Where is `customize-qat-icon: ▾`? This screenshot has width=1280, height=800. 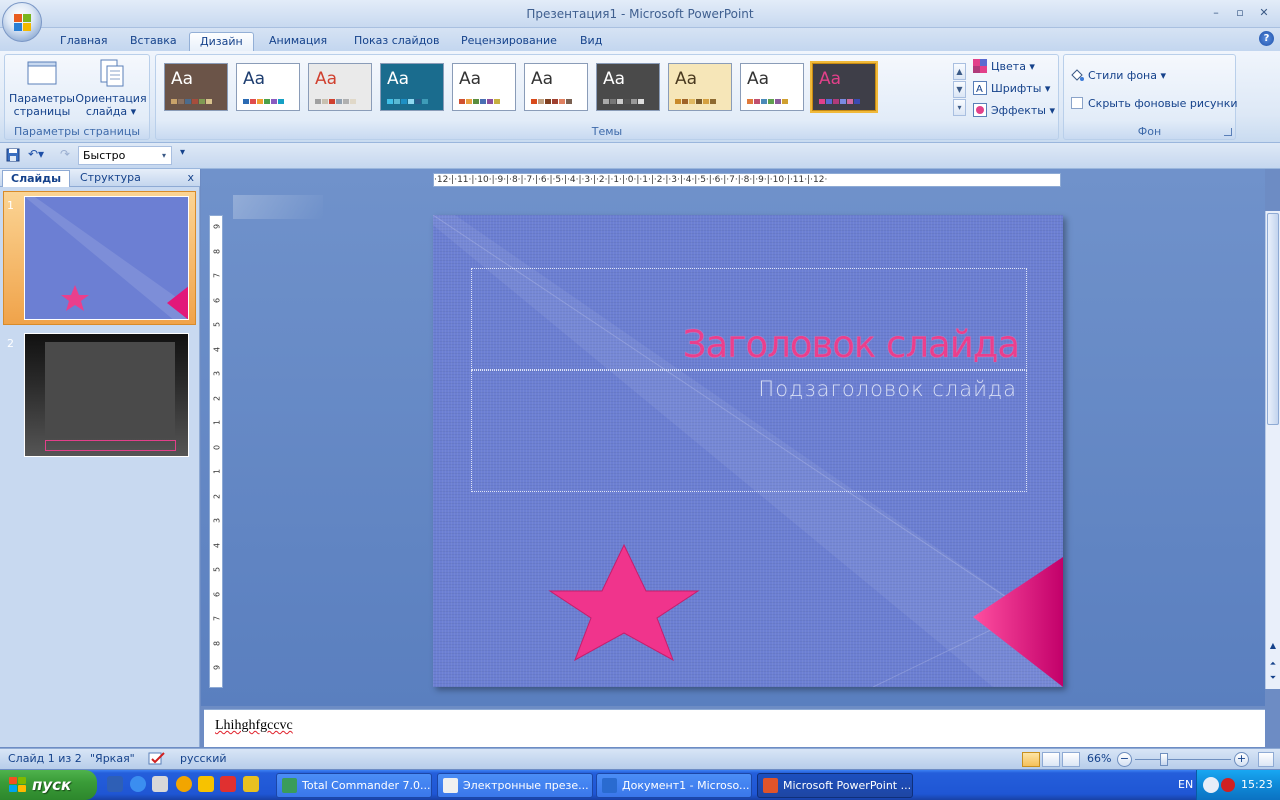 customize-qat-icon: ▾ is located at coordinates (182, 152).